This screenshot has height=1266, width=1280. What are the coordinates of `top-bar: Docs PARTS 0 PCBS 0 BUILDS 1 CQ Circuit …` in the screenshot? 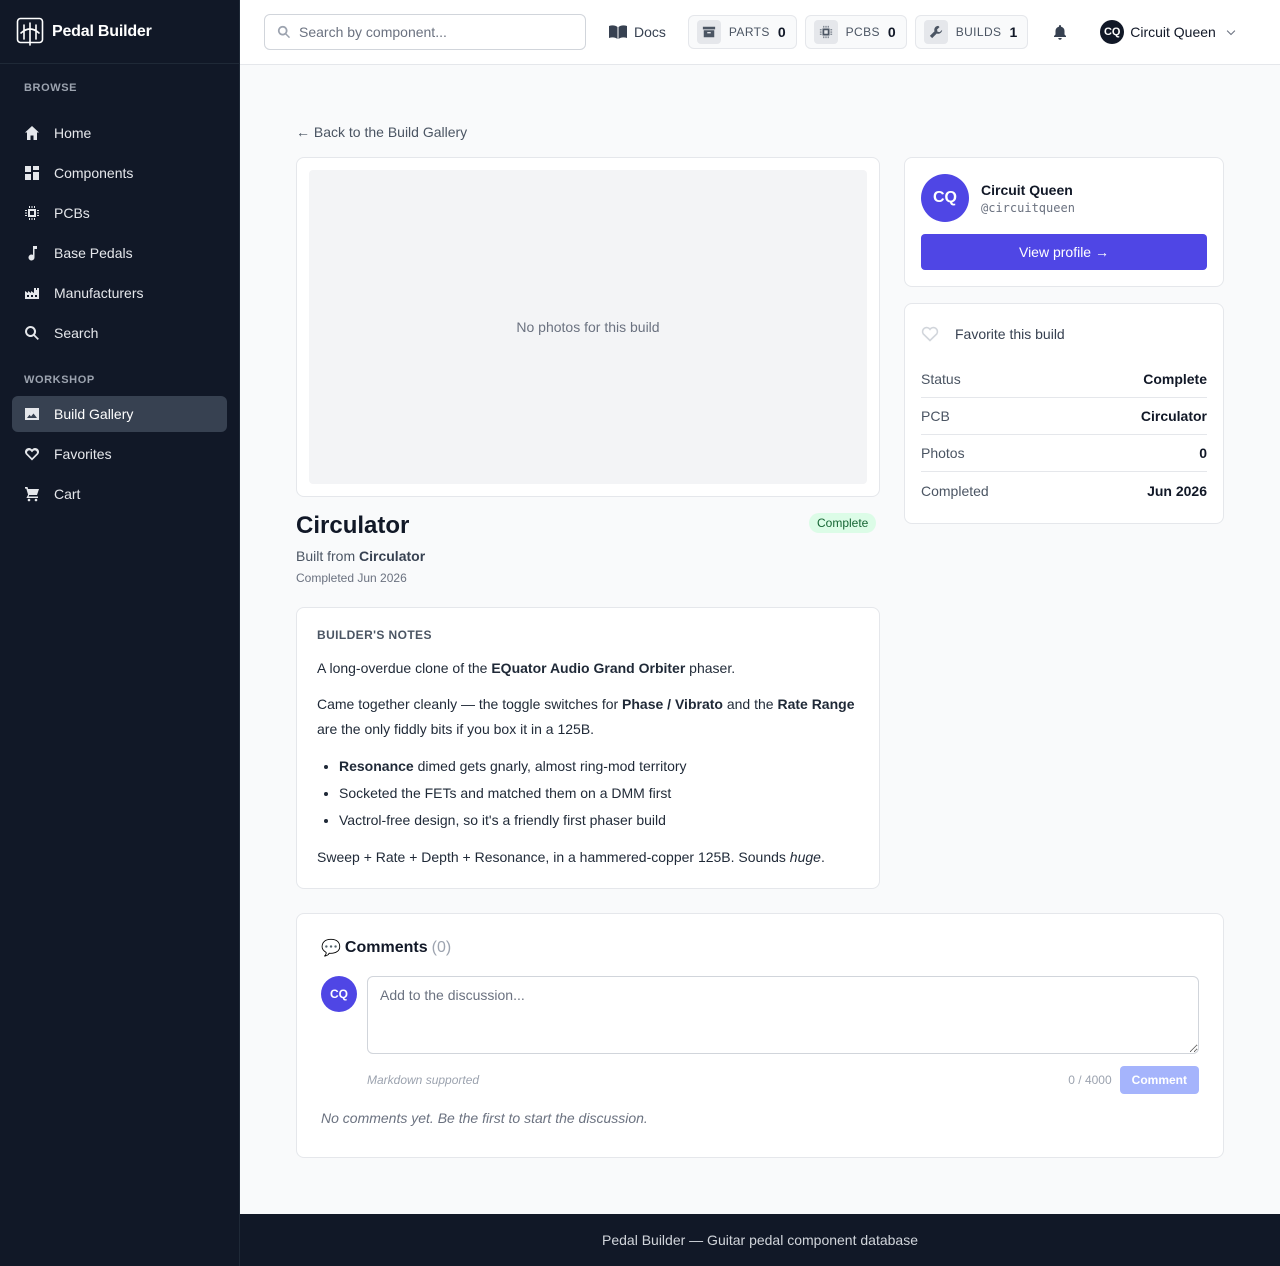 It's located at (760, 32).